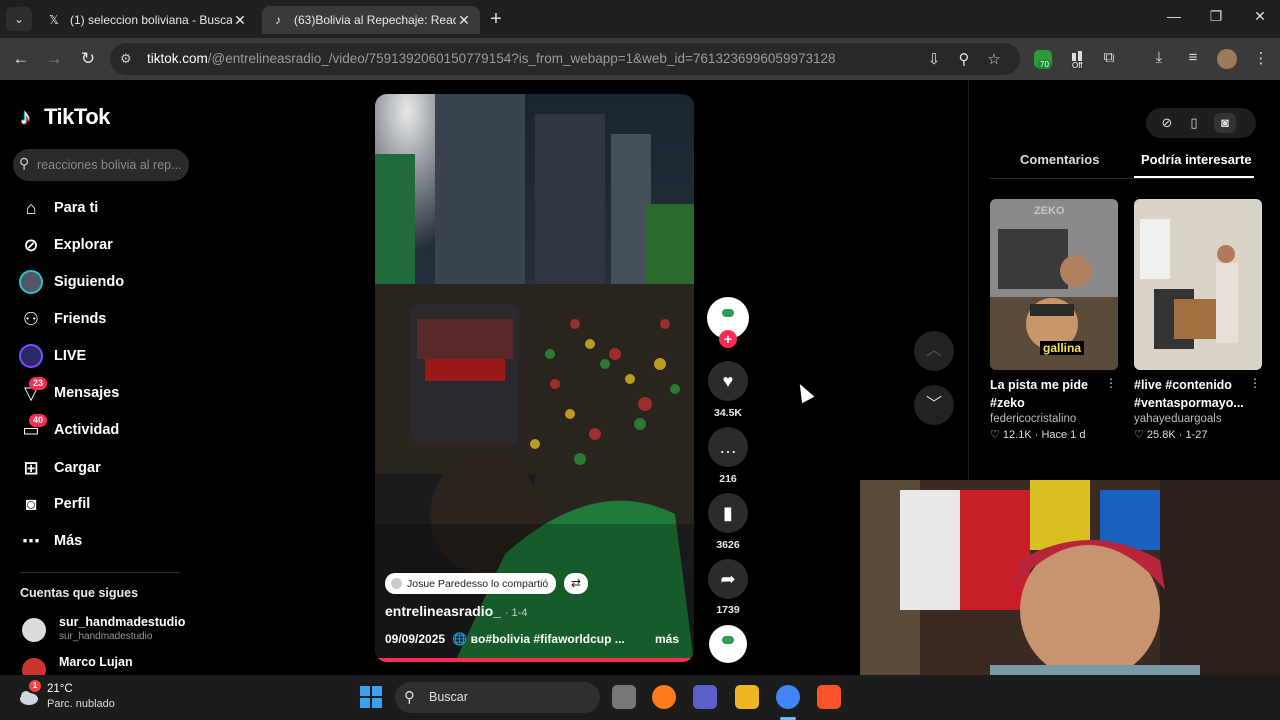 This screenshot has height=720, width=1280. Describe the element at coordinates (728, 644) in the screenshot. I see `music-disc-icon` at that location.